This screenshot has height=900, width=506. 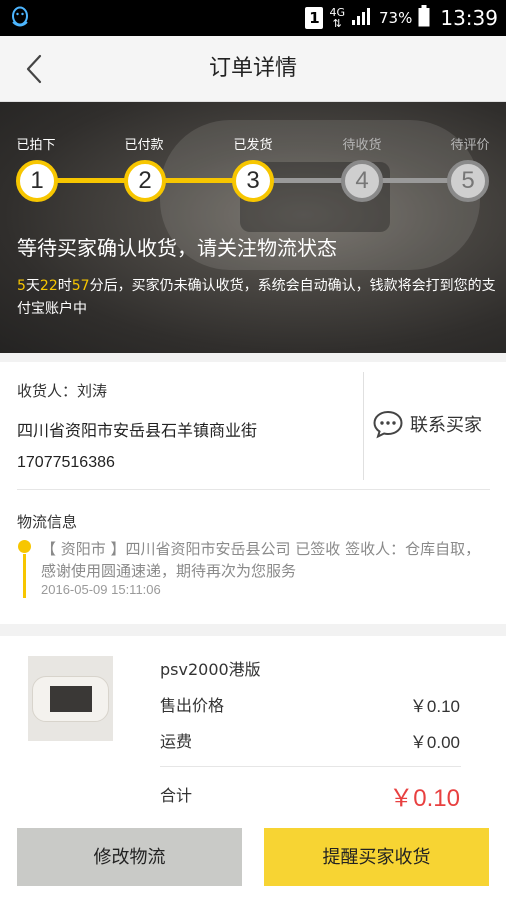 What do you see at coordinates (210, 668) in the screenshot?
I see `product-name: psv2000港版` at bounding box center [210, 668].